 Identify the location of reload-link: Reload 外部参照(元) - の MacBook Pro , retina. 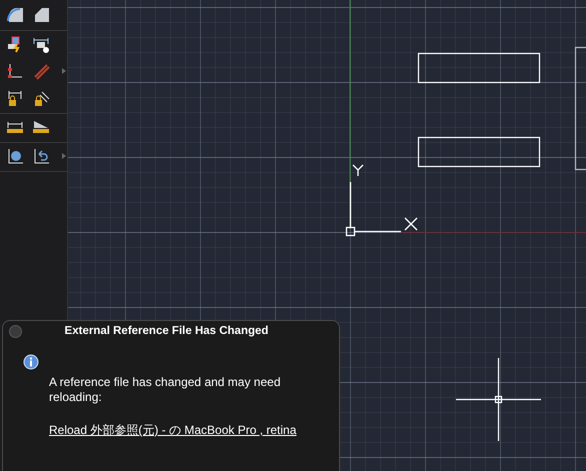
(172, 430).